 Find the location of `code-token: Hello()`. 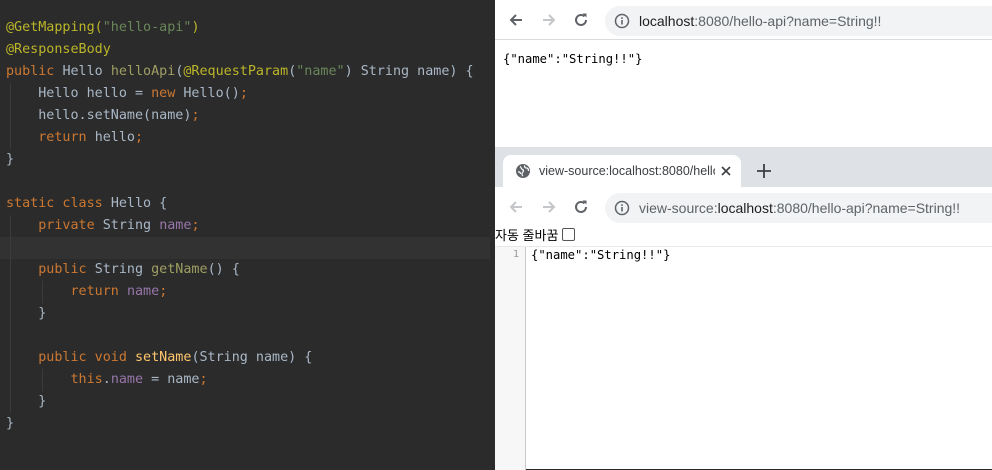

code-token: Hello() is located at coordinates (211, 93).